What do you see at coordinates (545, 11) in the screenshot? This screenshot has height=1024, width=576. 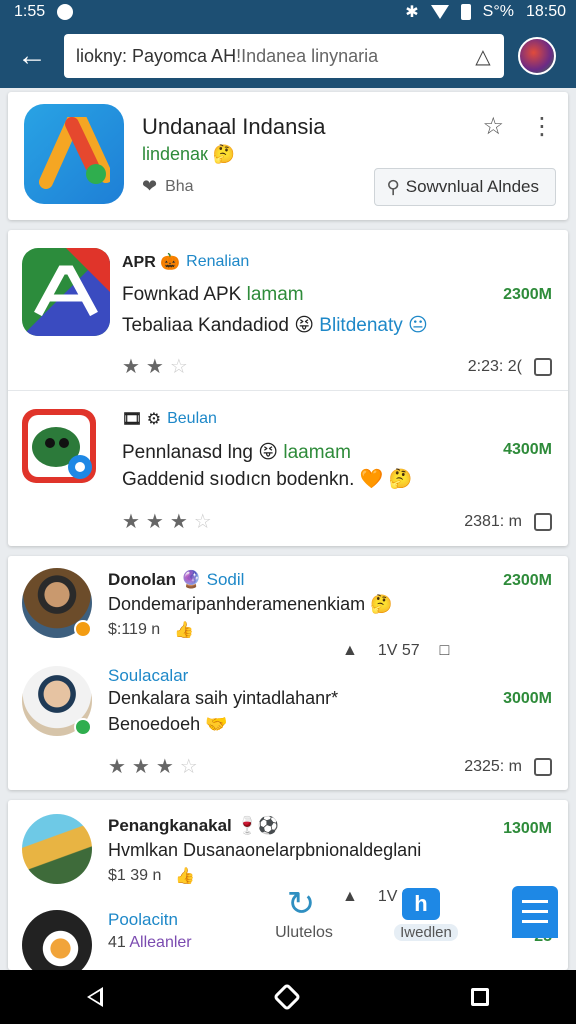 I see `status-clock: 18:50` at bounding box center [545, 11].